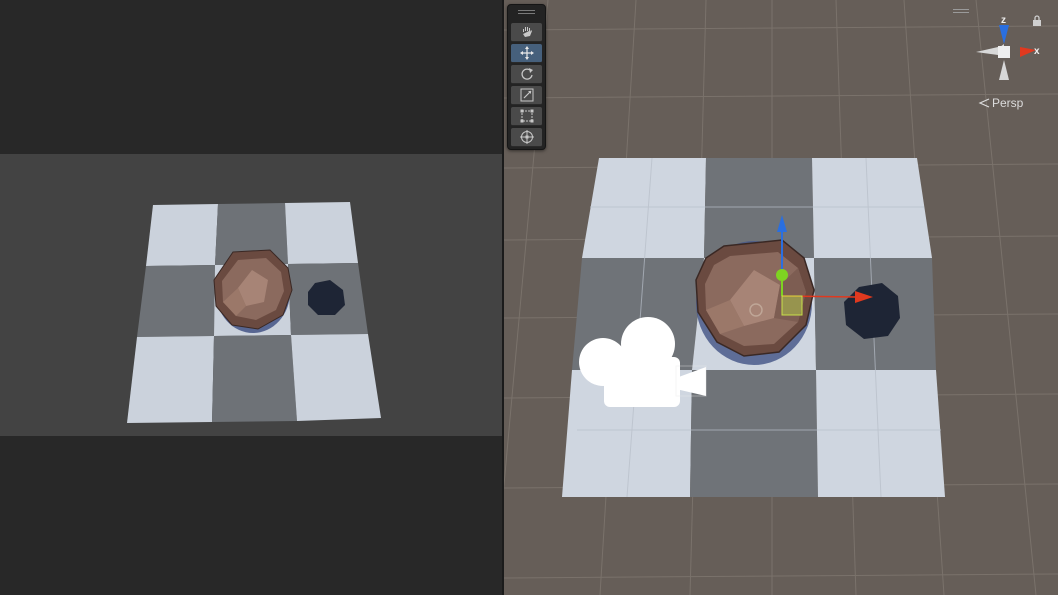 This screenshot has height=595, width=1058. I want to click on orientation-gizmo: z x, so click(1010, 54).